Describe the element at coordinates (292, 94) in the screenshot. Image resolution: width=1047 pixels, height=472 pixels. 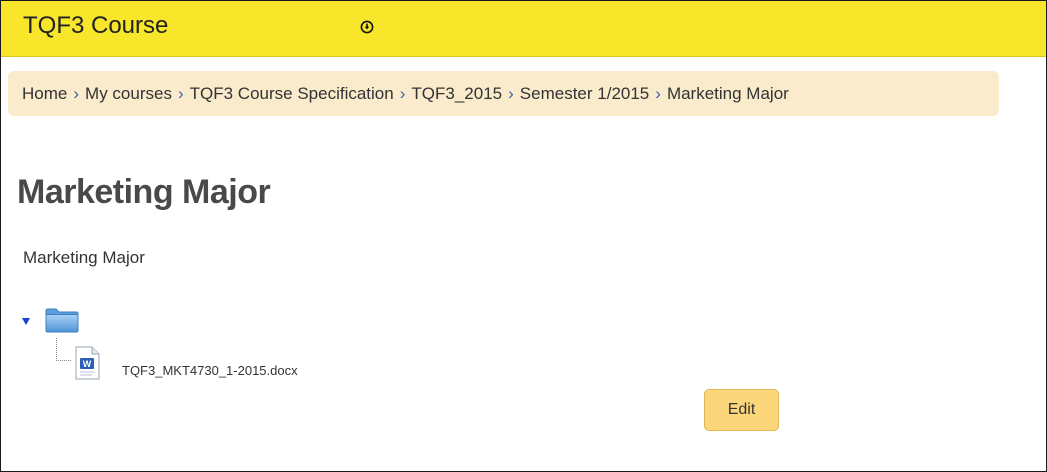
I see `breadcrumb-item-tqf3-course-specification: TQF3 Course Specification` at that location.